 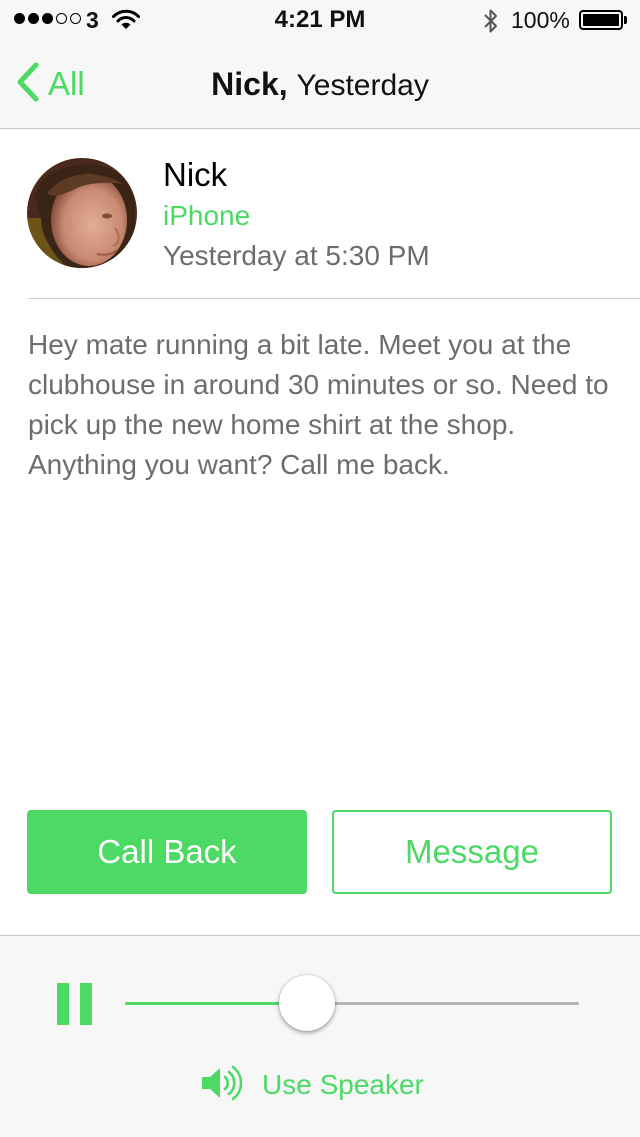 What do you see at coordinates (82, 213) in the screenshot?
I see `avatar` at bounding box center [82, 213].